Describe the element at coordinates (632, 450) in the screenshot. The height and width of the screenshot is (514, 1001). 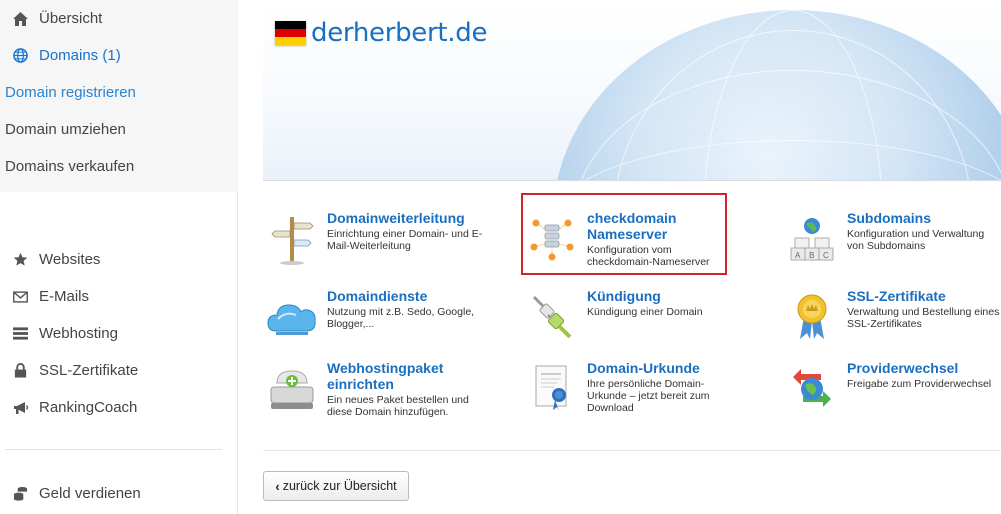
I see `content-divider` at that location.